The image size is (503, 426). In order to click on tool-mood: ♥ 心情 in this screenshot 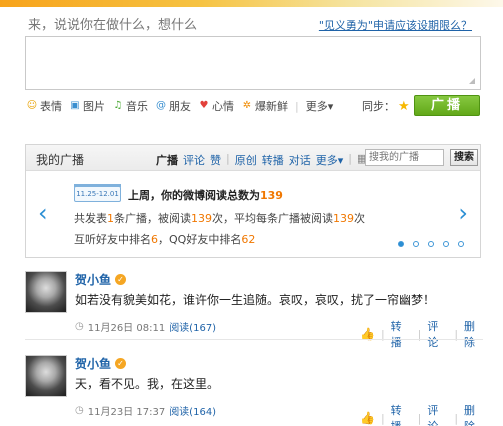, I will do `click(216, 106)`.